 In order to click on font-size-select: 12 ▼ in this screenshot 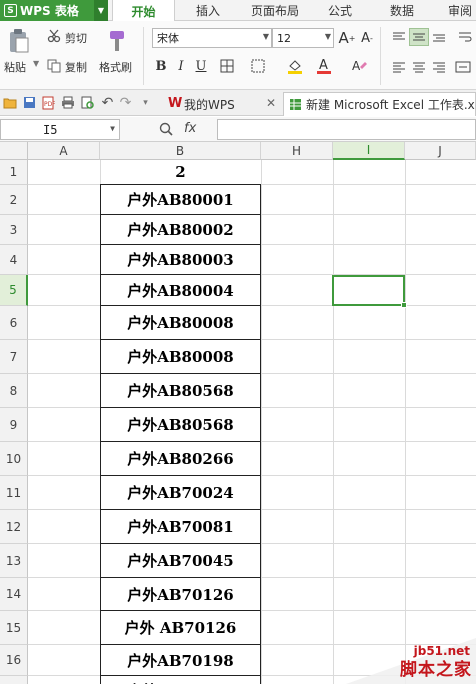, I will do `click(303, 38)`.